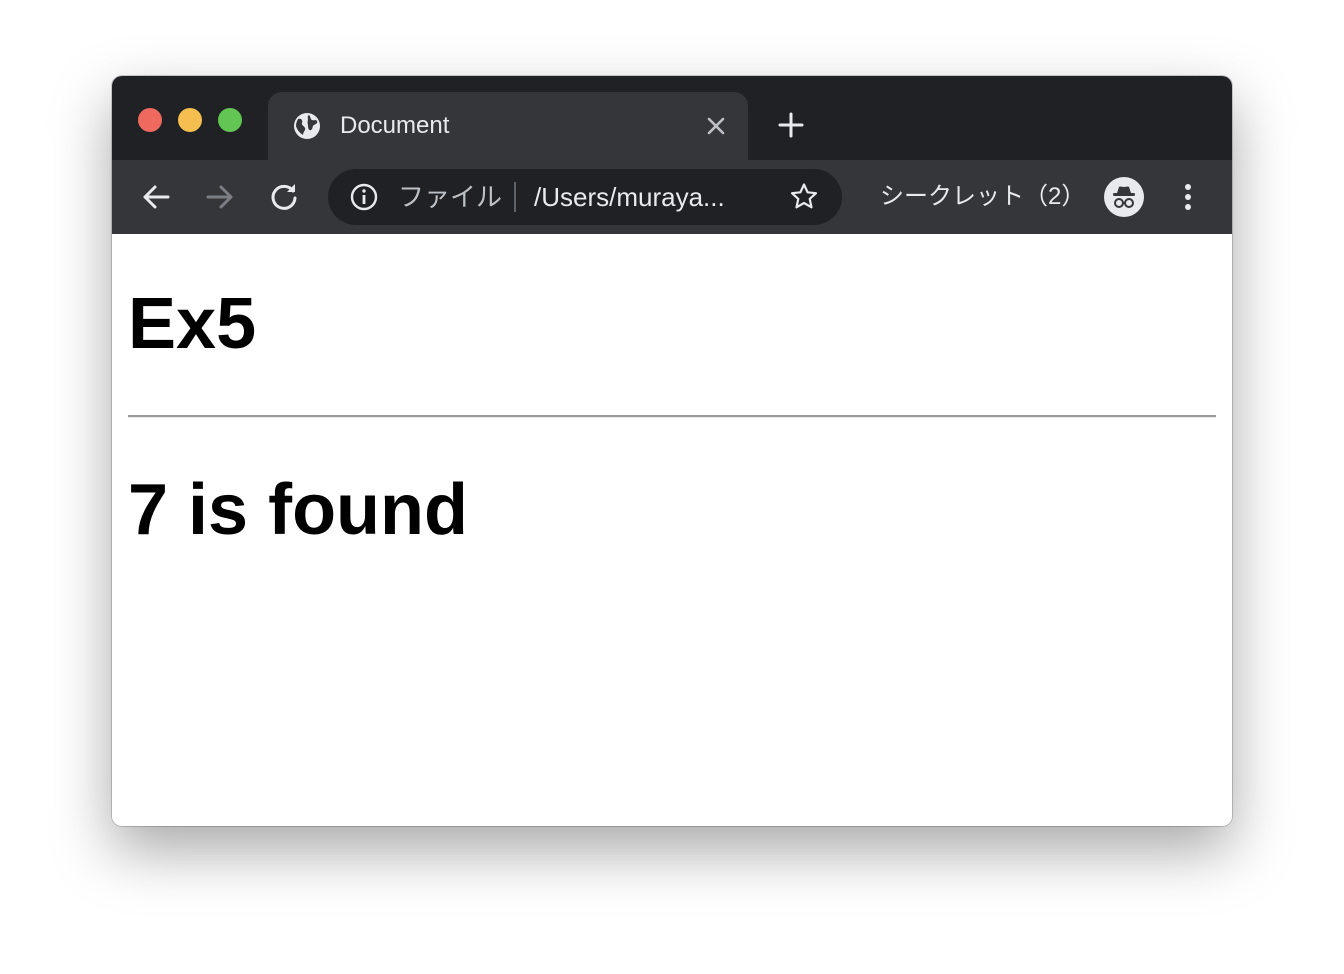 The height and width of the screenshot is (974, 1344). Describe the element at coordinates (791, 125) in the screenshot. I see `plus-icon` at that location.